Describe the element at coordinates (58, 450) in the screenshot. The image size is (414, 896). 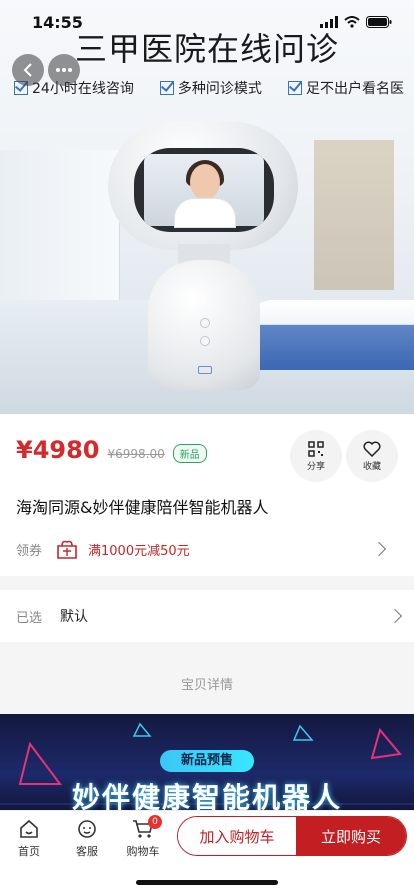
I see `current-price: ¥4980` at that location.